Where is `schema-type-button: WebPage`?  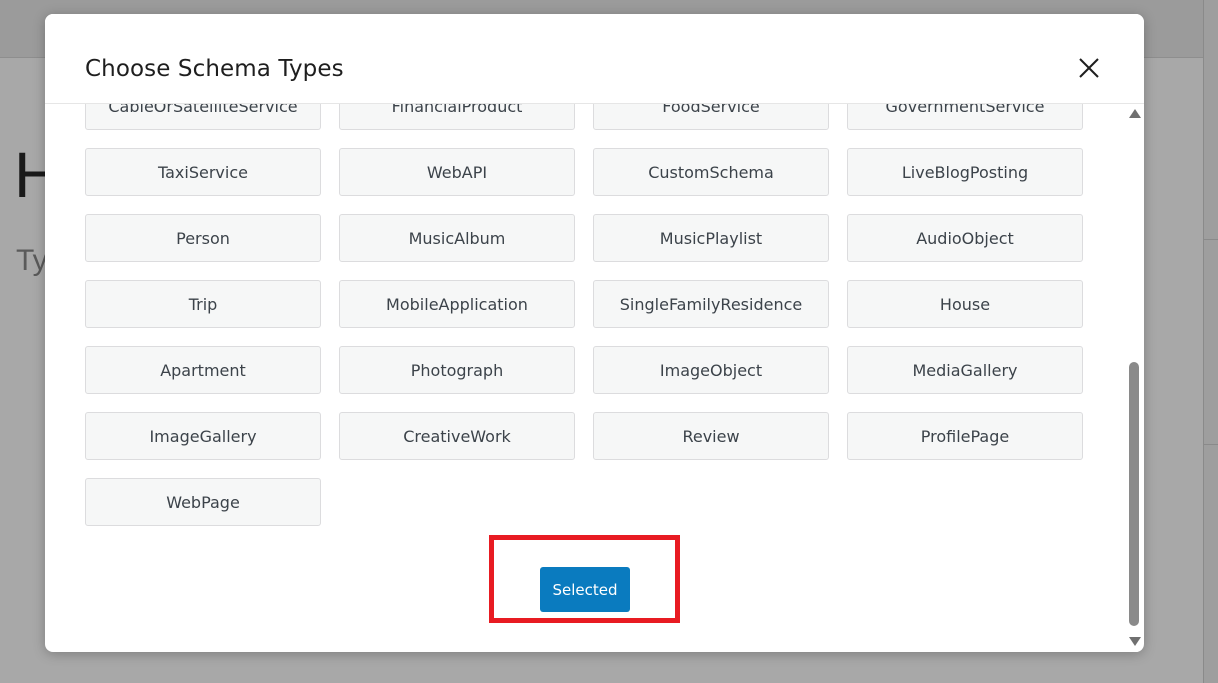
schema-type-button: WebPage is located at coordinates (203, 502).